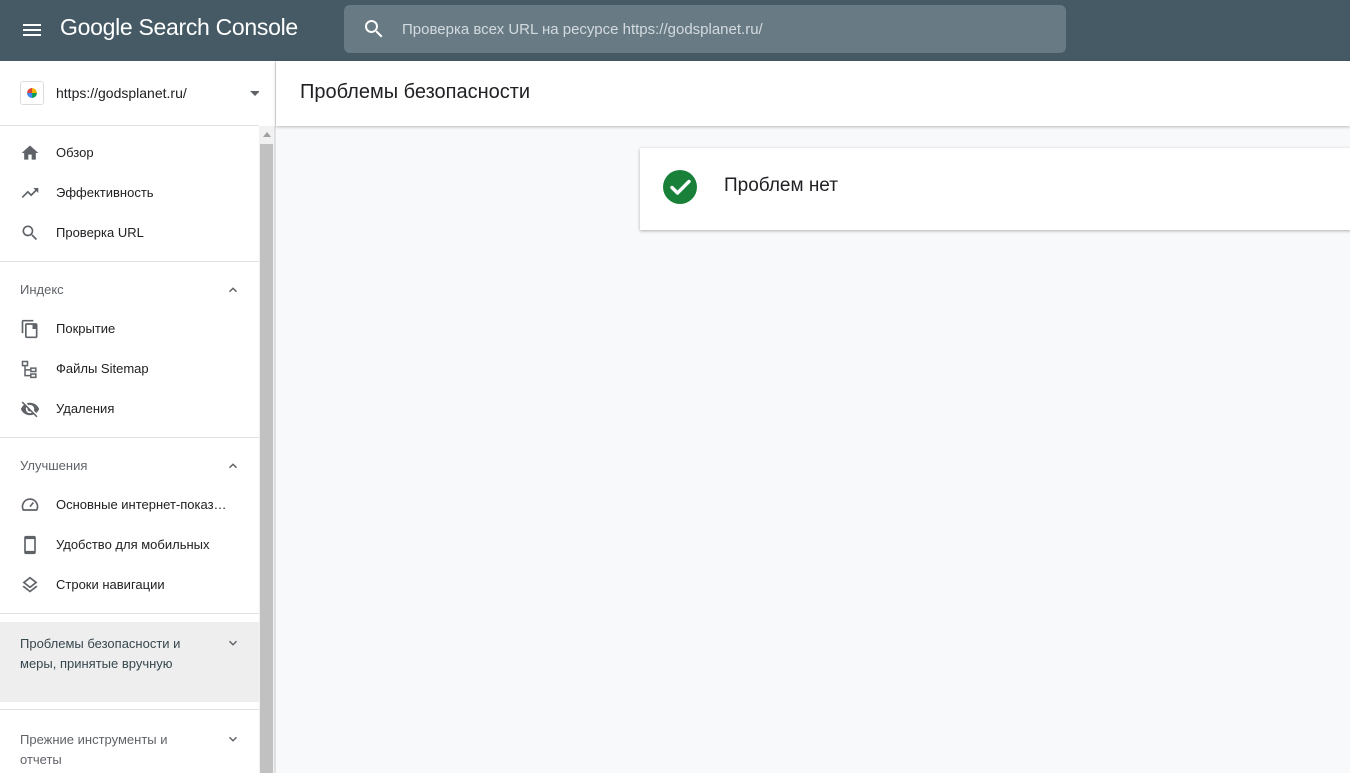 Image resolution: width=1350 pixels, height=773 pixels. Describe the element at coordinates (94, 749) in the screenshot. I see `section-title: Прежние инструменты и отчеты` at that location.